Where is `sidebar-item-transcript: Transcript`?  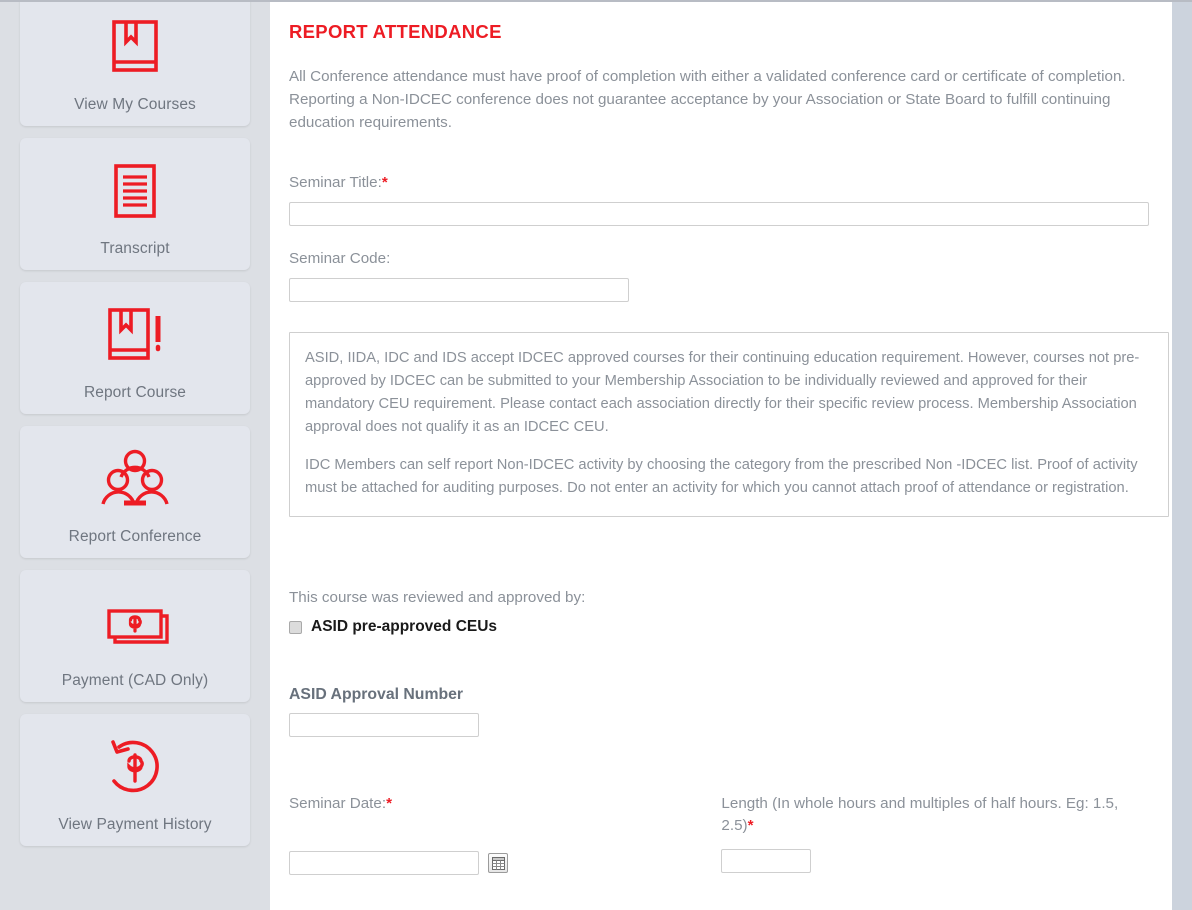 sidebar-item-transcript: Transcript is located at coordinates (135, 204).